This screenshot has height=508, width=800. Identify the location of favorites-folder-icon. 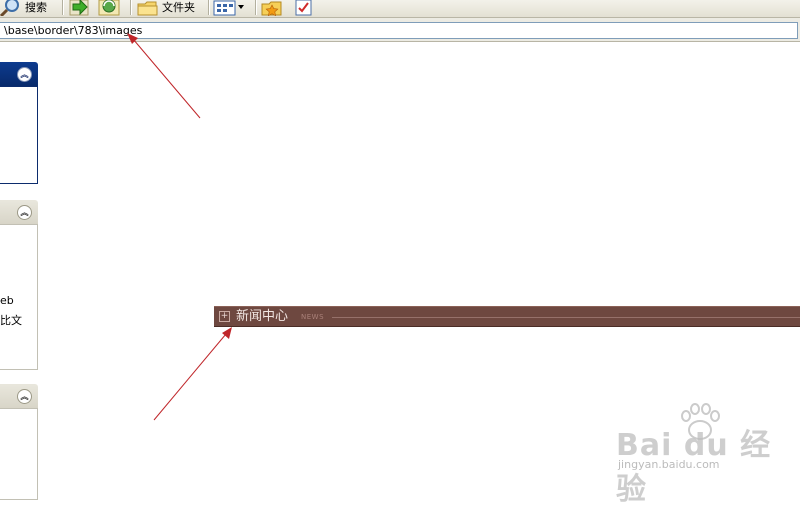
(271, 8).